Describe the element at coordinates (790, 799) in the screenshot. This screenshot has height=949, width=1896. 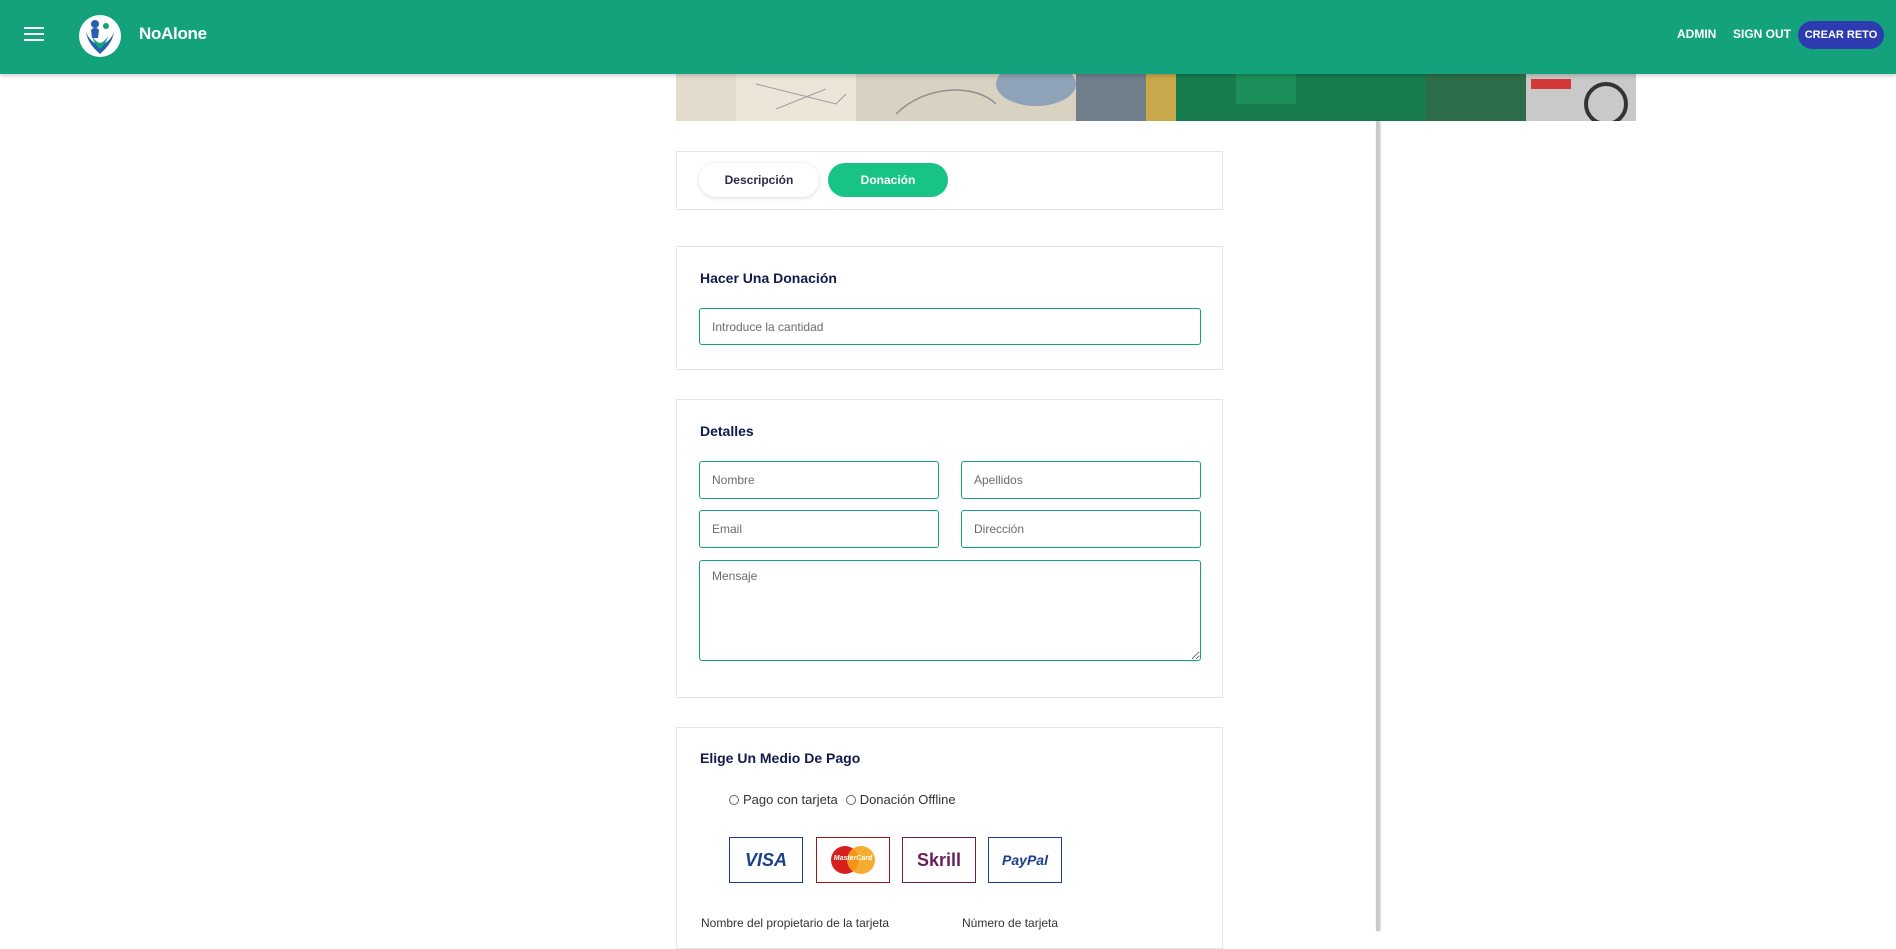
I see `card-payment-label: Pago con tarjeta` at that location.